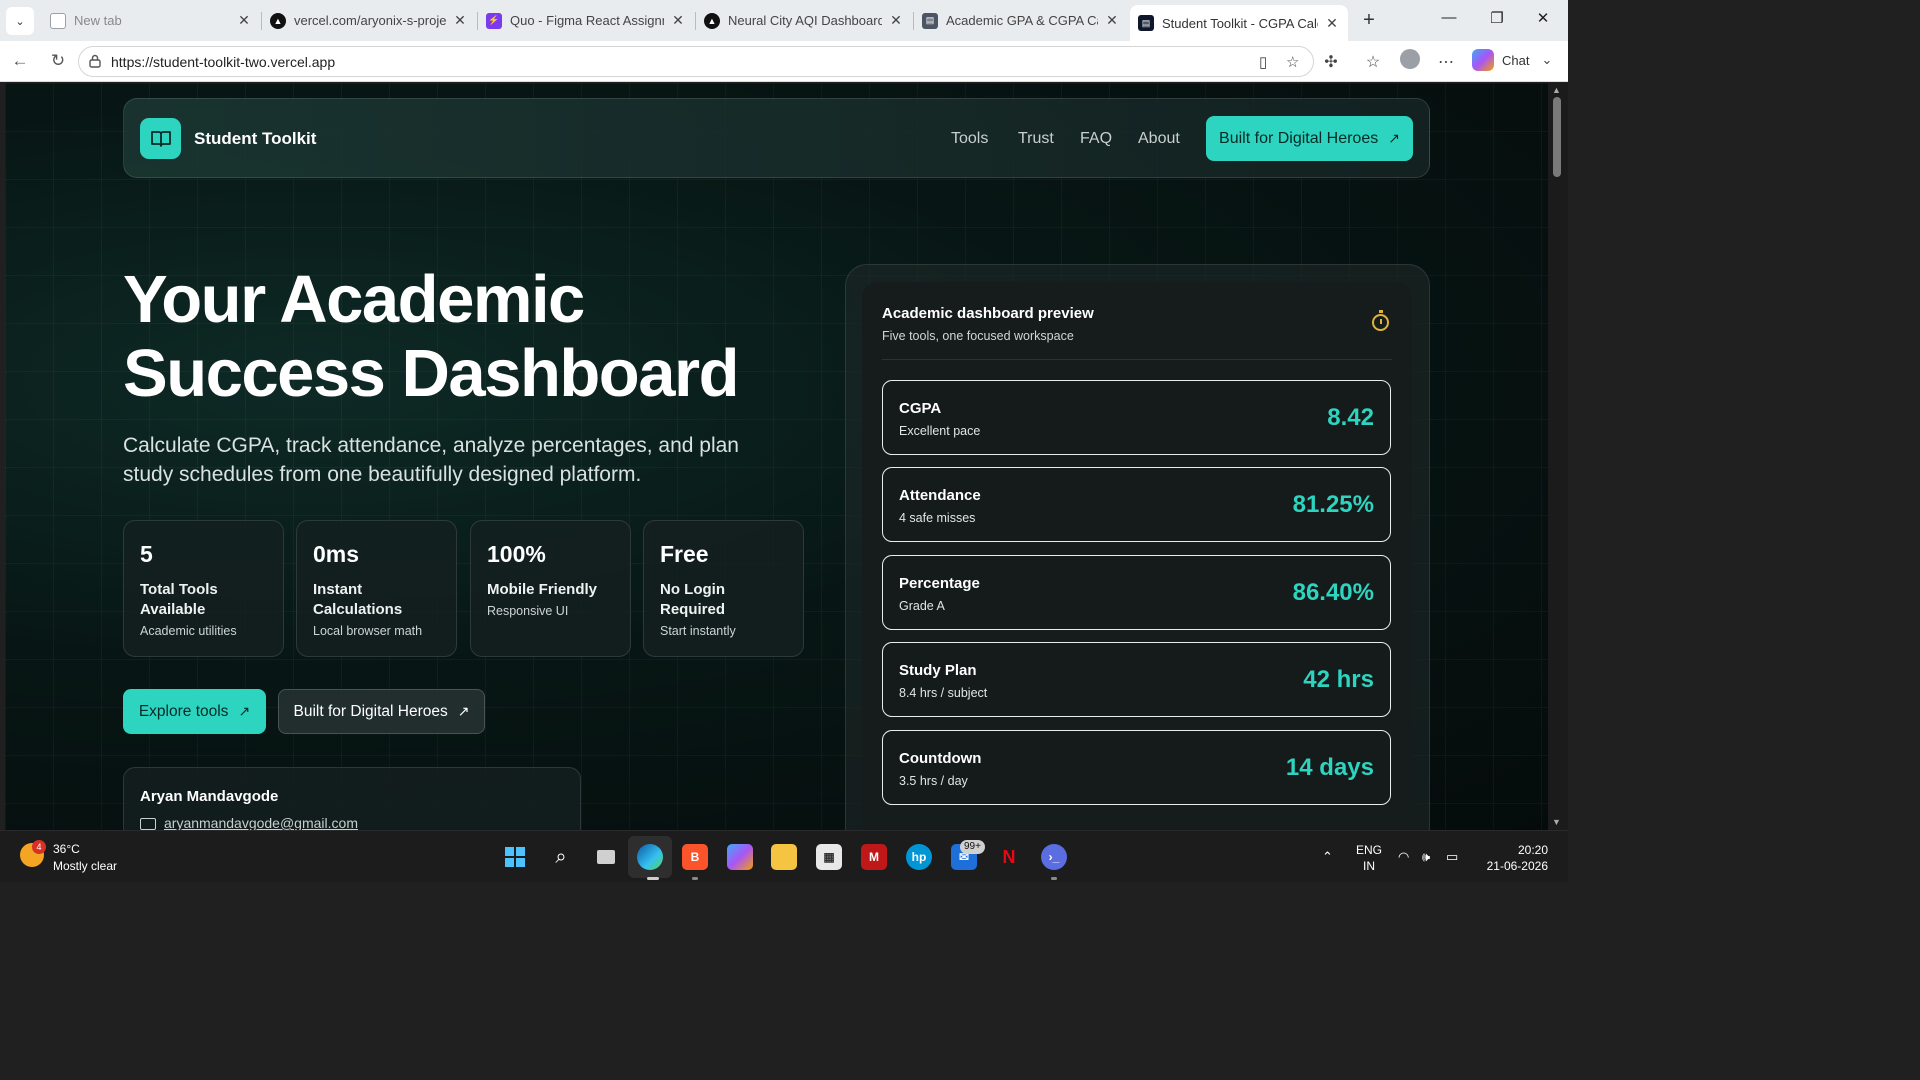  Describe the element at coordinates (938, 670) in the screenshot. I see `metric-title: Study Plan` at that location.